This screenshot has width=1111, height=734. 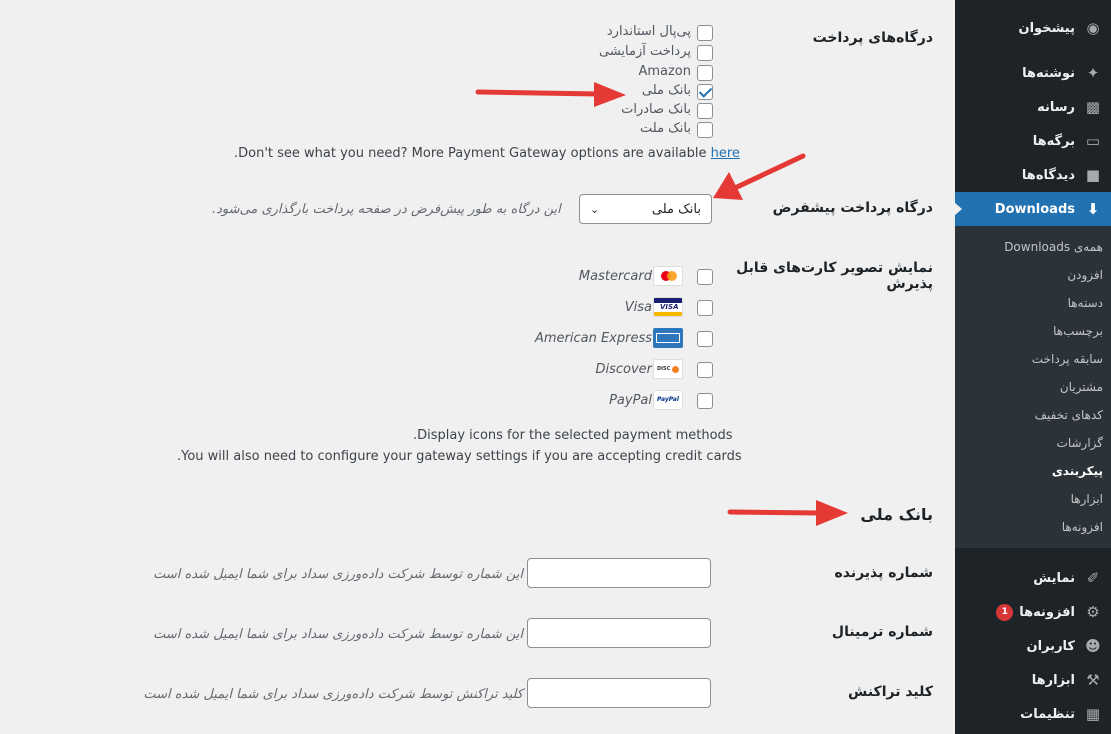 What do you see at coordinates (656, 109) in the screenshot?
I see `gateway-label-saderat: بانک صادرات` at bounding box center [656, 109].